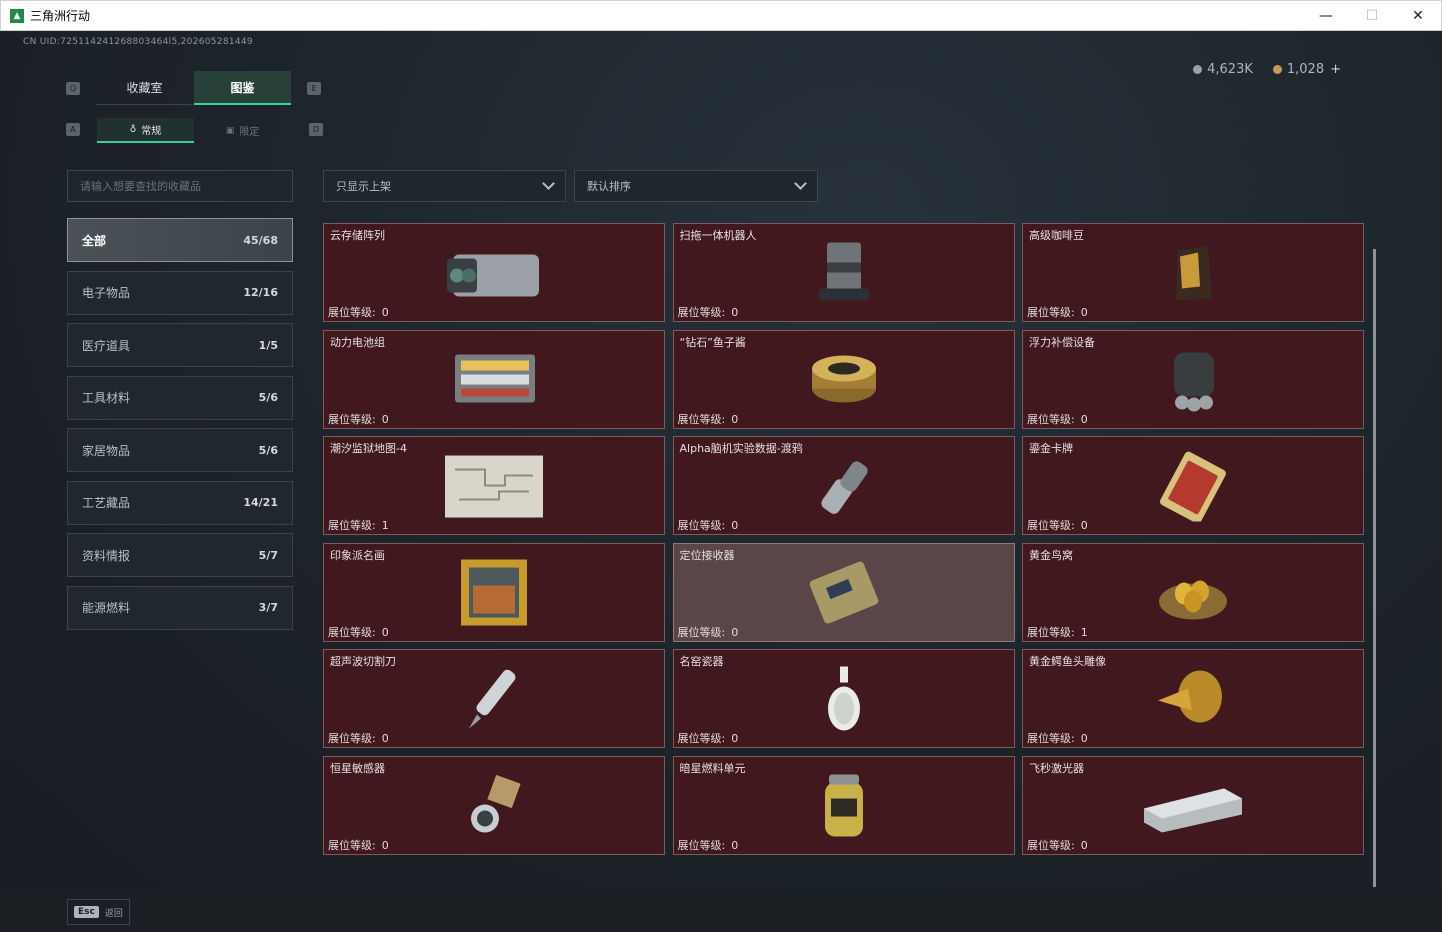 The height and width of the screenshot is (932, 1442). What do you see at coordinates (1051, 448) in the screenshot?
I see `item-name: 鎏金卡牌` at bounding box center [1051, 448].